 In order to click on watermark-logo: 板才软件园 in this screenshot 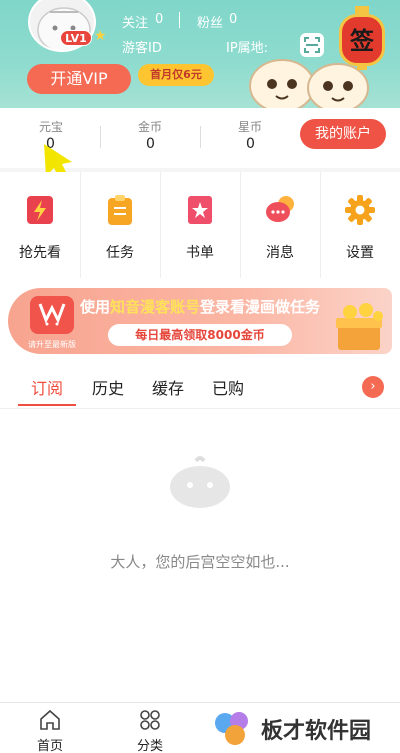, I will do `click(306, 728)`.